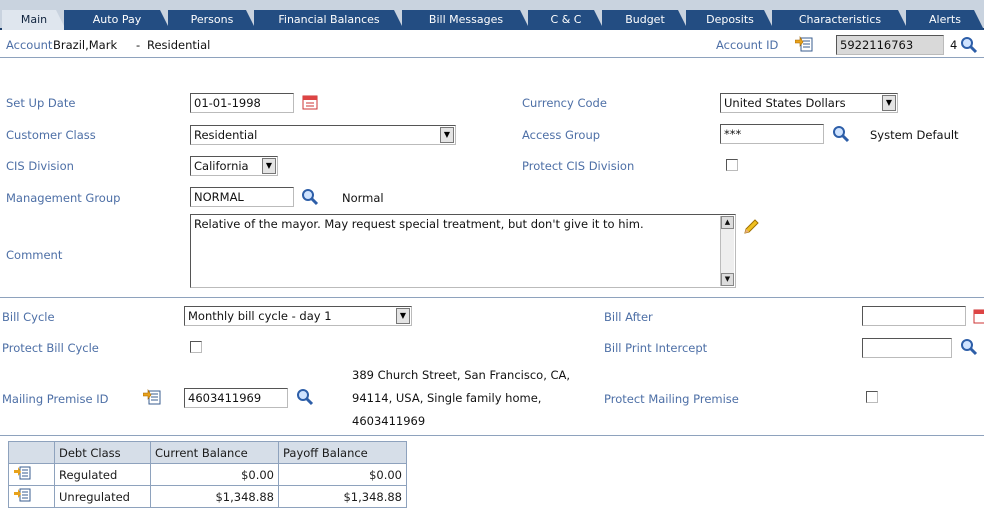 The width and height of the screenshot is (984, 516). What do you see at coordinates (41, 103) in the screenshot?
I see `setup-date-label: Set Up Date` at bounding box center [41, 103].